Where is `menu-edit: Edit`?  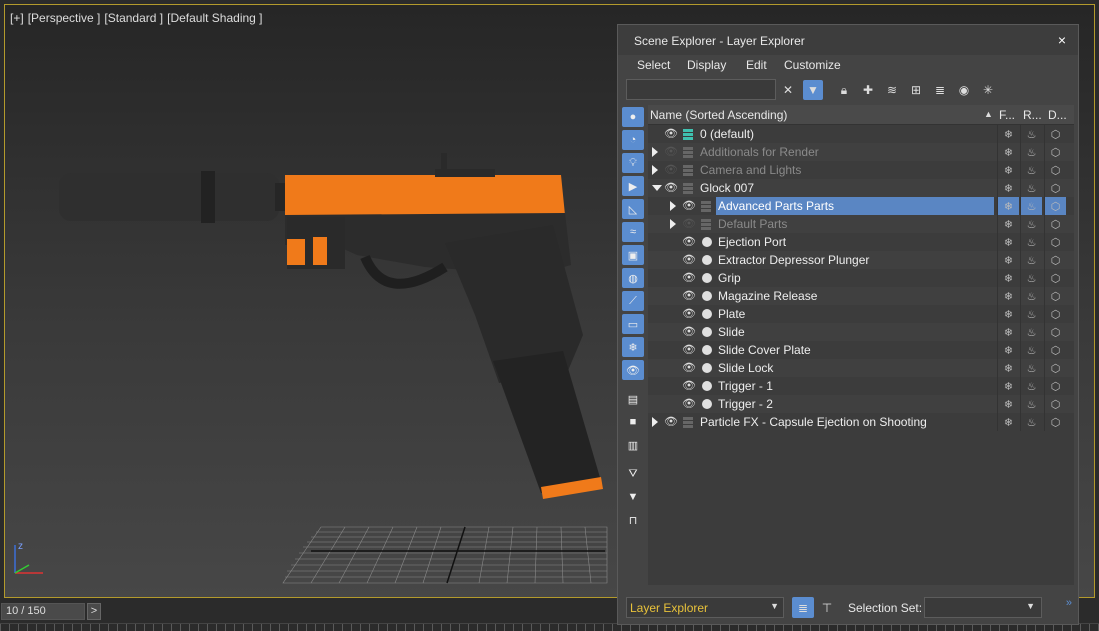 menu-edit: Edit is located at coordinates (756, 65).